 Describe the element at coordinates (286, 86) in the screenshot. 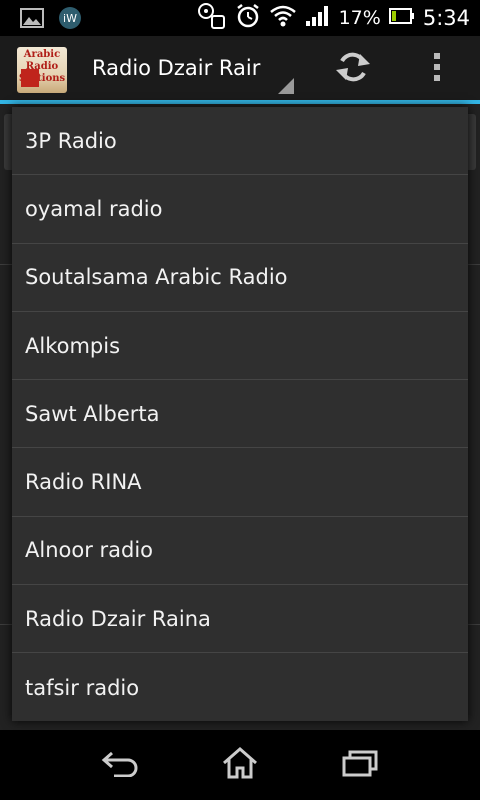

I see `spinner-arrow-icon` at that location.